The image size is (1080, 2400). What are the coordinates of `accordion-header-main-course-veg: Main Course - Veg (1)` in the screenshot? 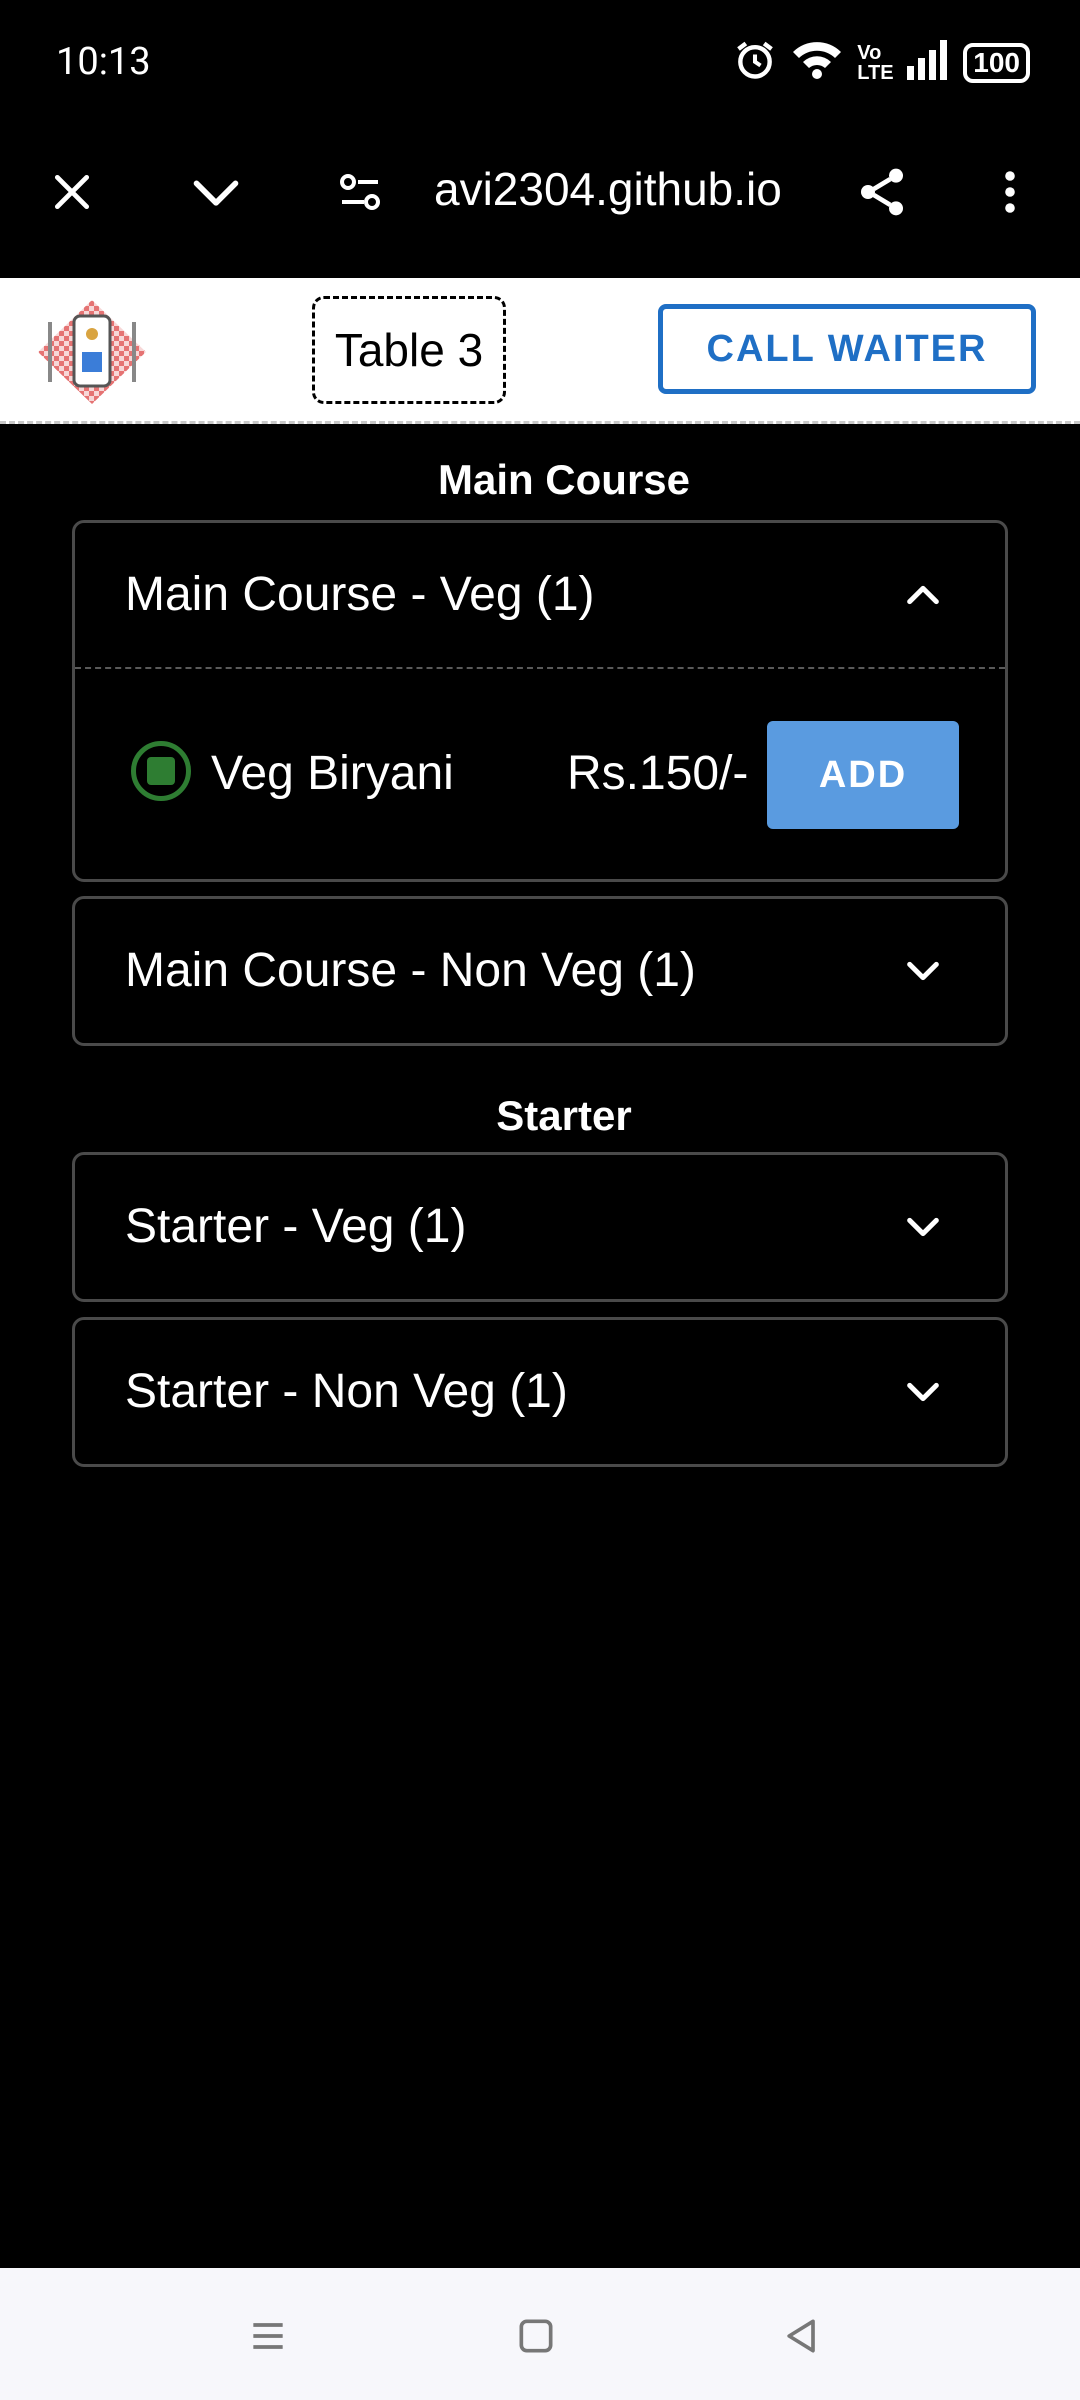 It's located at (540, 595).